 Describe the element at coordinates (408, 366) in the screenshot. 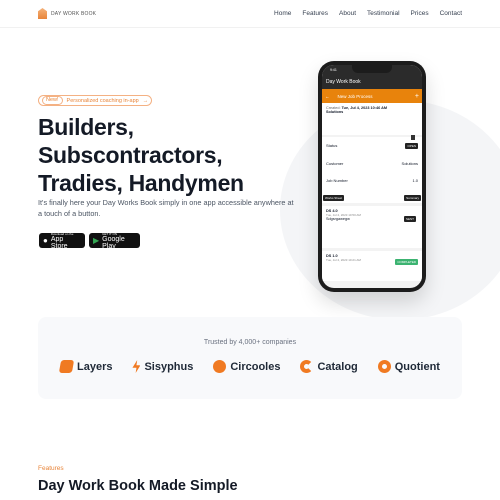

I see `brand-quotient: Quotient` at that location.